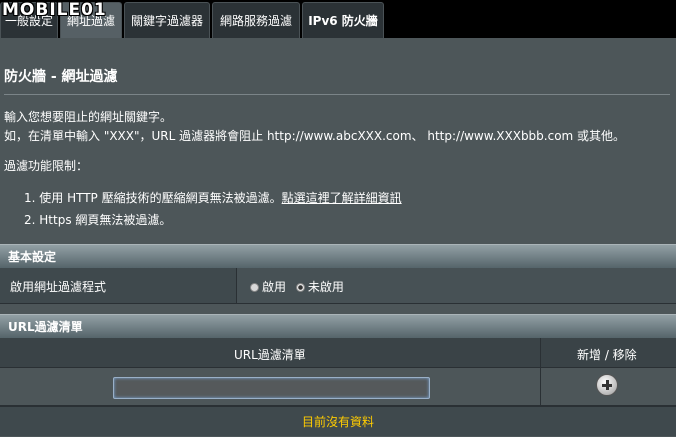  I want to click on tab-keyword-filter: 關鍵字過濾器, so click(167, 20).